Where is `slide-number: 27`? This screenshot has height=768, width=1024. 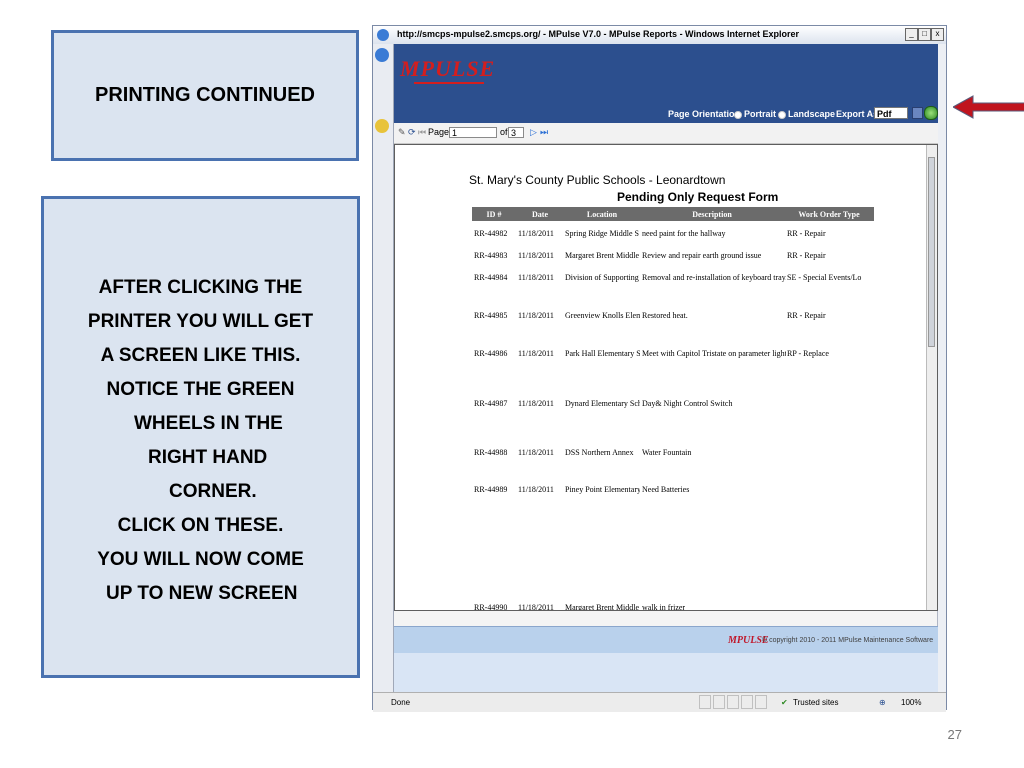
slide-number: 27 is located at coordinates (954, 734).